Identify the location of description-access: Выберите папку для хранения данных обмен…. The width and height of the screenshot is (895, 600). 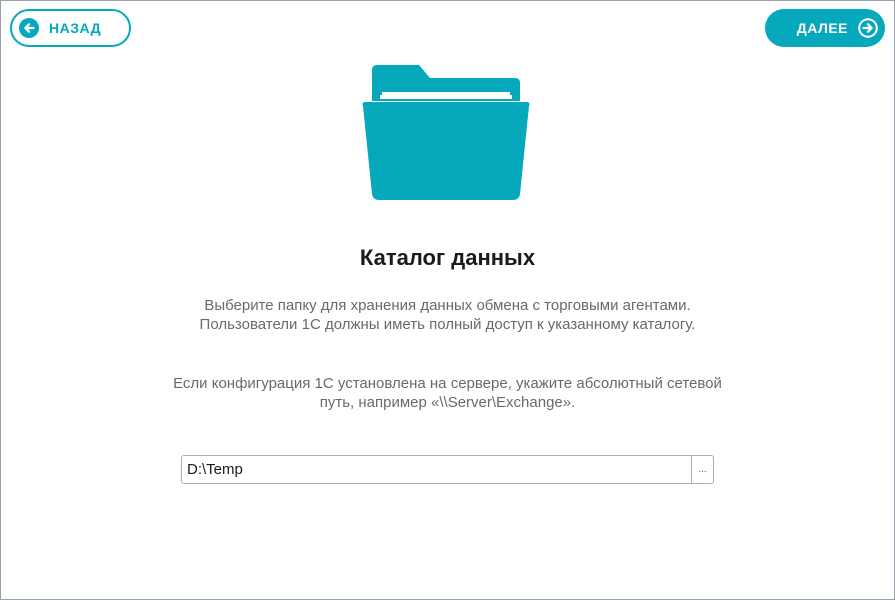
(447, 315).